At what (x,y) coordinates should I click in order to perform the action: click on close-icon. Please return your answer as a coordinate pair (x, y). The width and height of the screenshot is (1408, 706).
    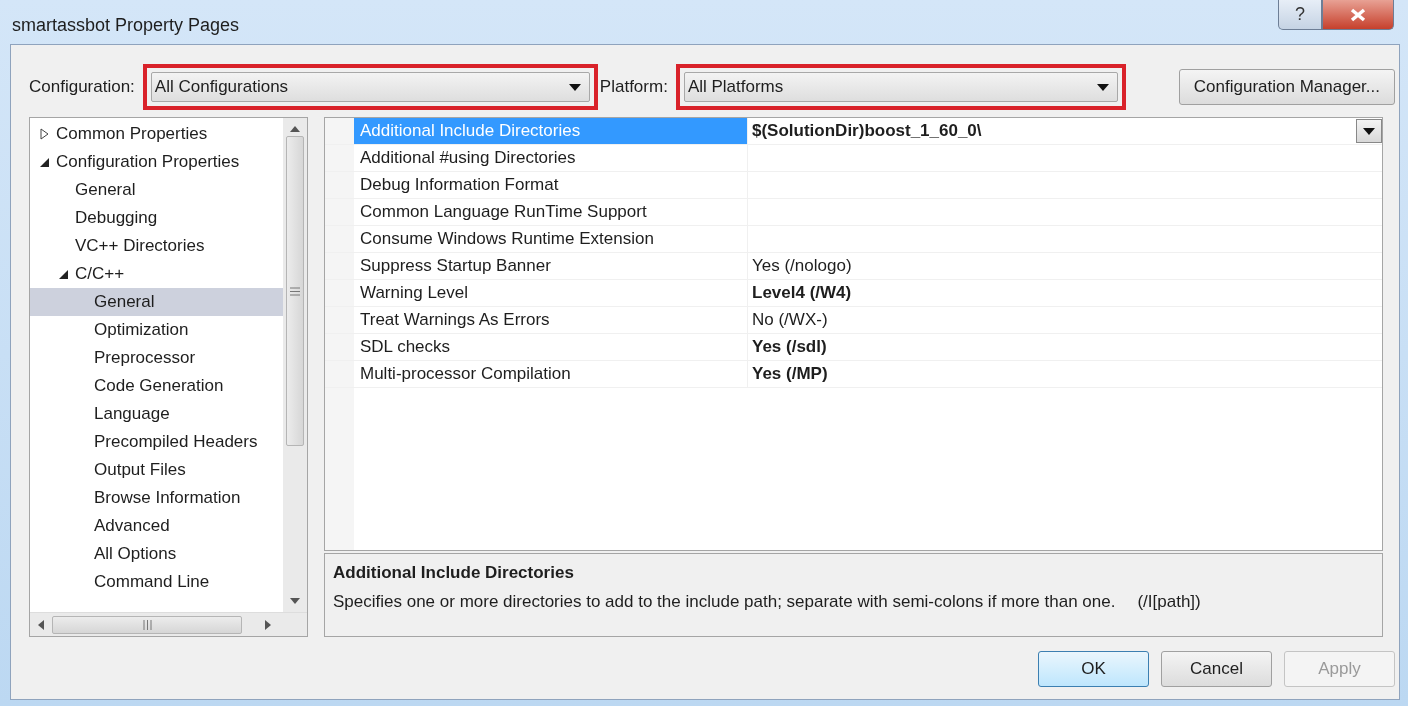
    Looking at the image, I should click on (1358, 14).